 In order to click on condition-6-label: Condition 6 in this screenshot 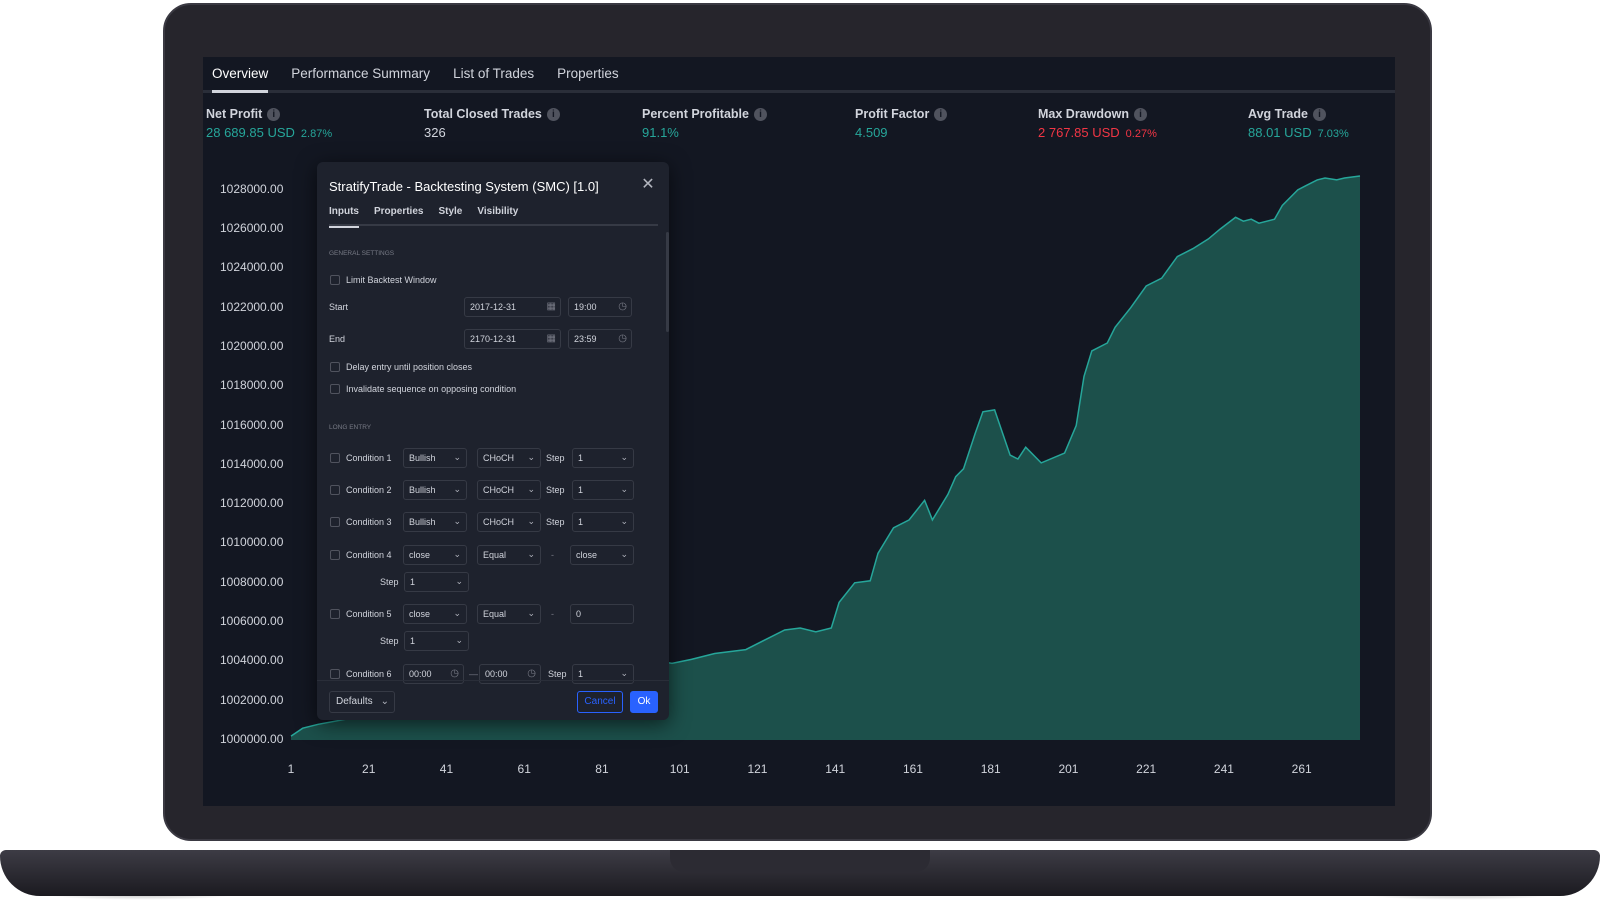, I will do `click(369, 674)`.